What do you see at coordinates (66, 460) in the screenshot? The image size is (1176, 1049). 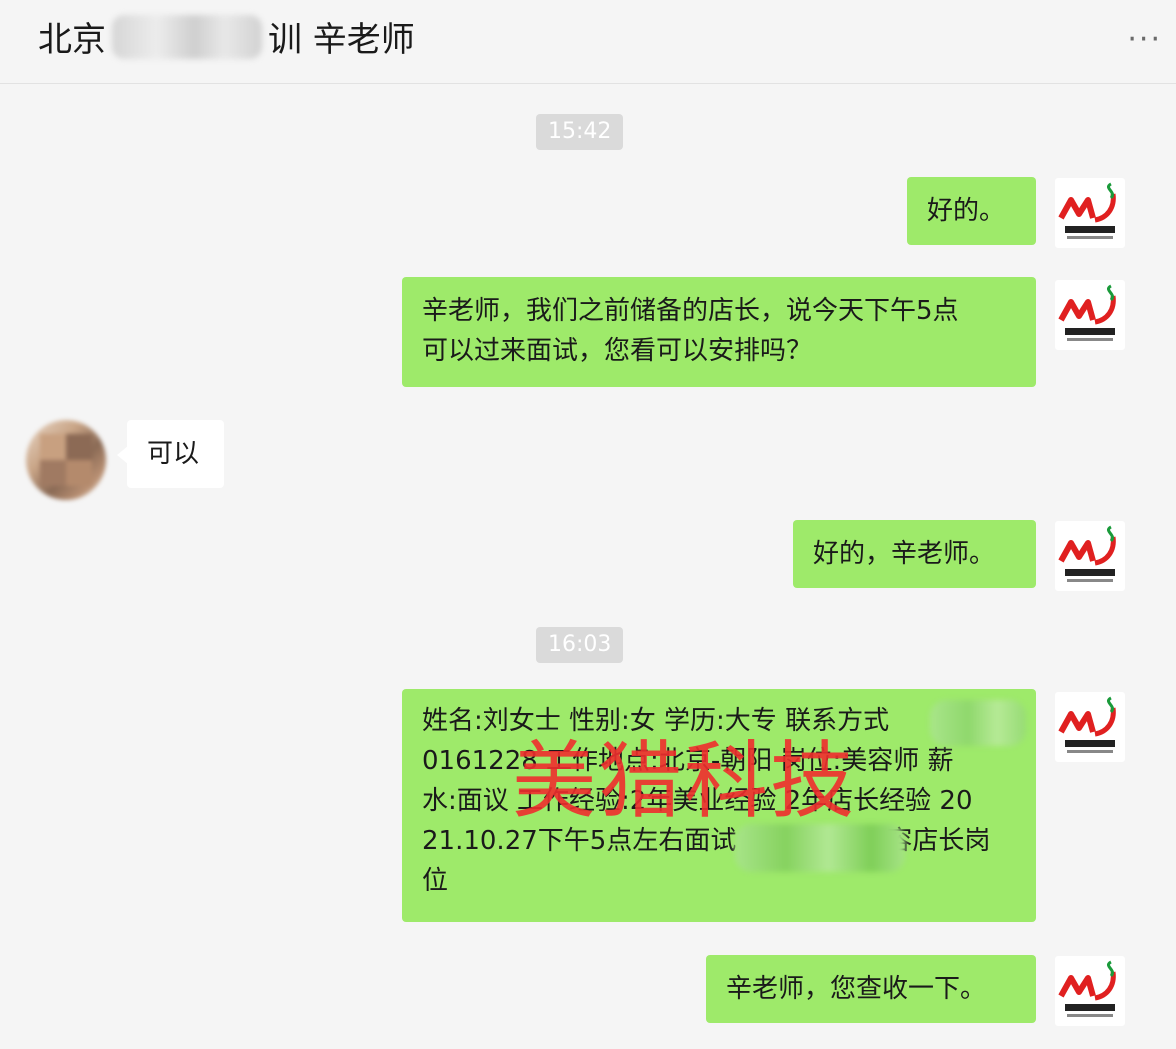 I see `contact-avatar` at bounding box center [66, 460].